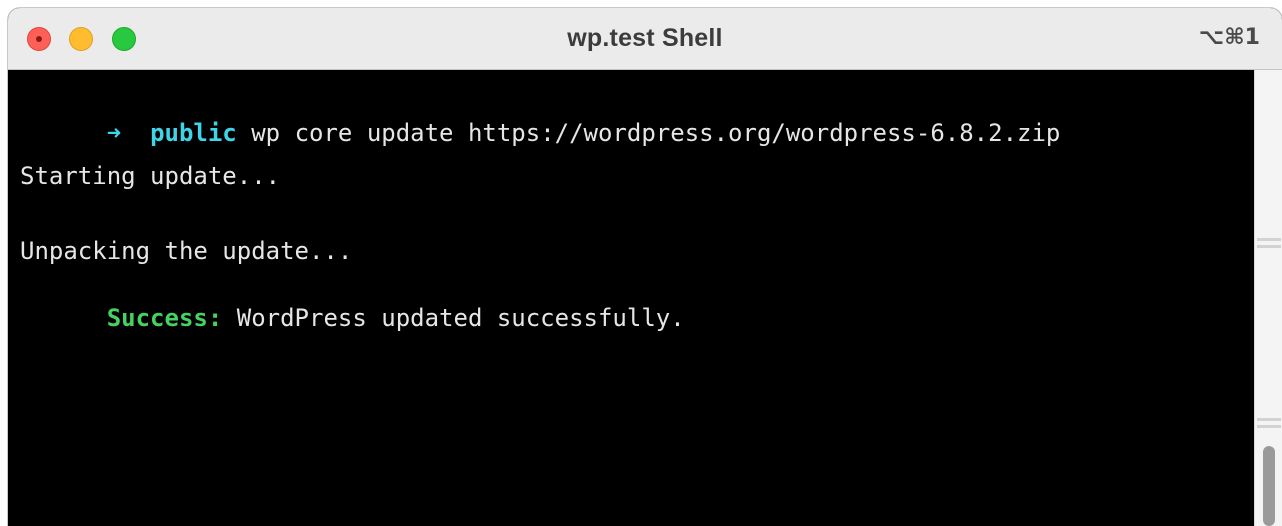  What do you see at coordinates (1268, 298) in the screenshot?
I see `vertical-scrollbar` at bounding box center [1268, 298].